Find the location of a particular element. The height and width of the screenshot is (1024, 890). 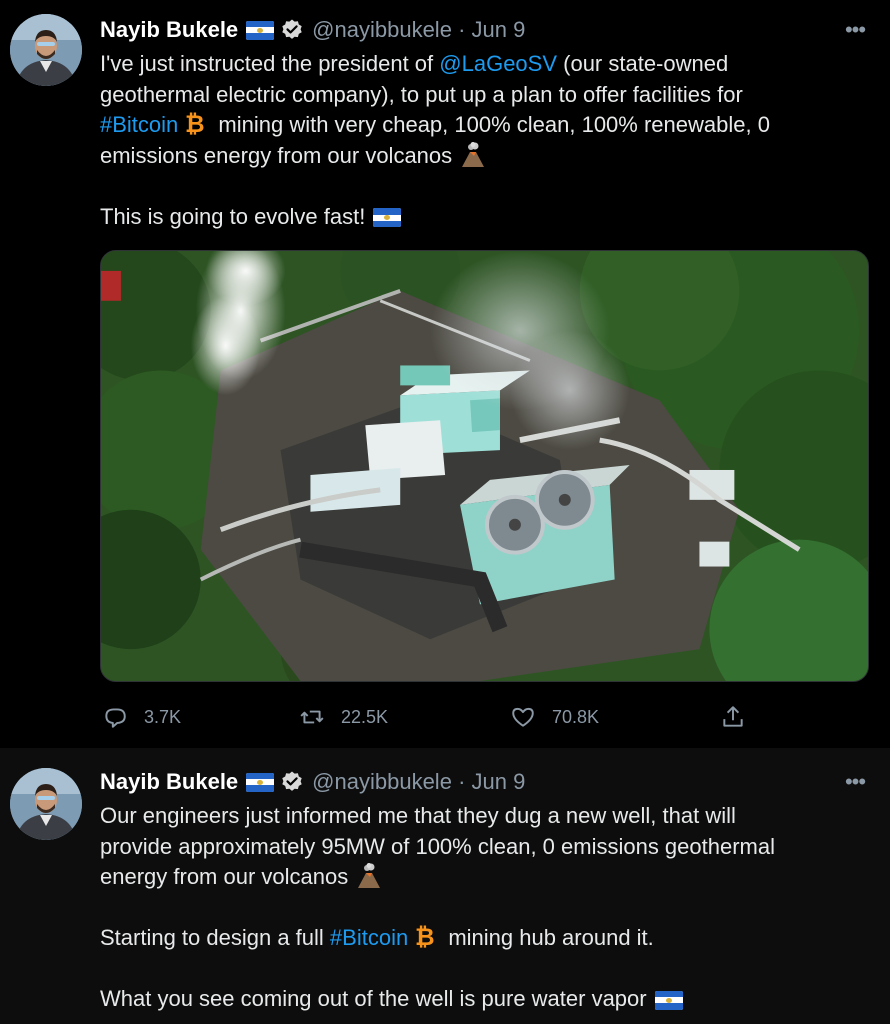

reply-icon is located at coordinates (115, 718).